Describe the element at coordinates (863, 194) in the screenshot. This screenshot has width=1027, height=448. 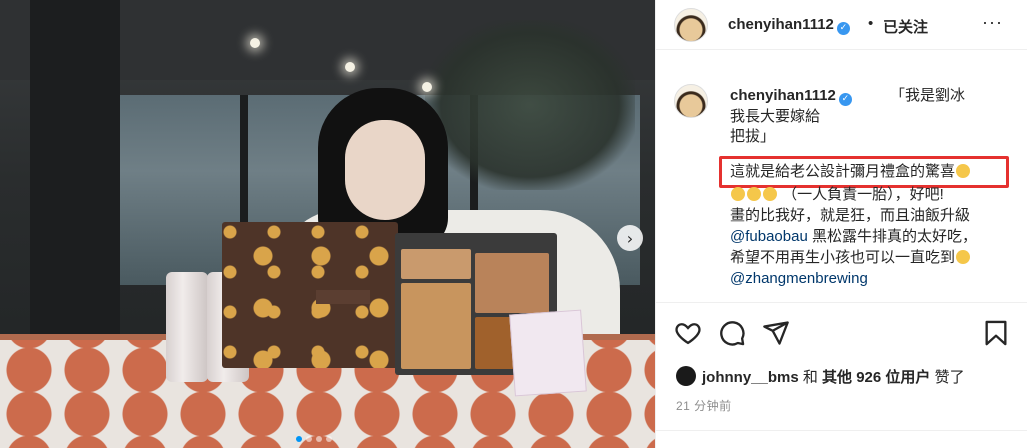
I see `caption-line-text: （一人負責一胎），好吧!` at that location.